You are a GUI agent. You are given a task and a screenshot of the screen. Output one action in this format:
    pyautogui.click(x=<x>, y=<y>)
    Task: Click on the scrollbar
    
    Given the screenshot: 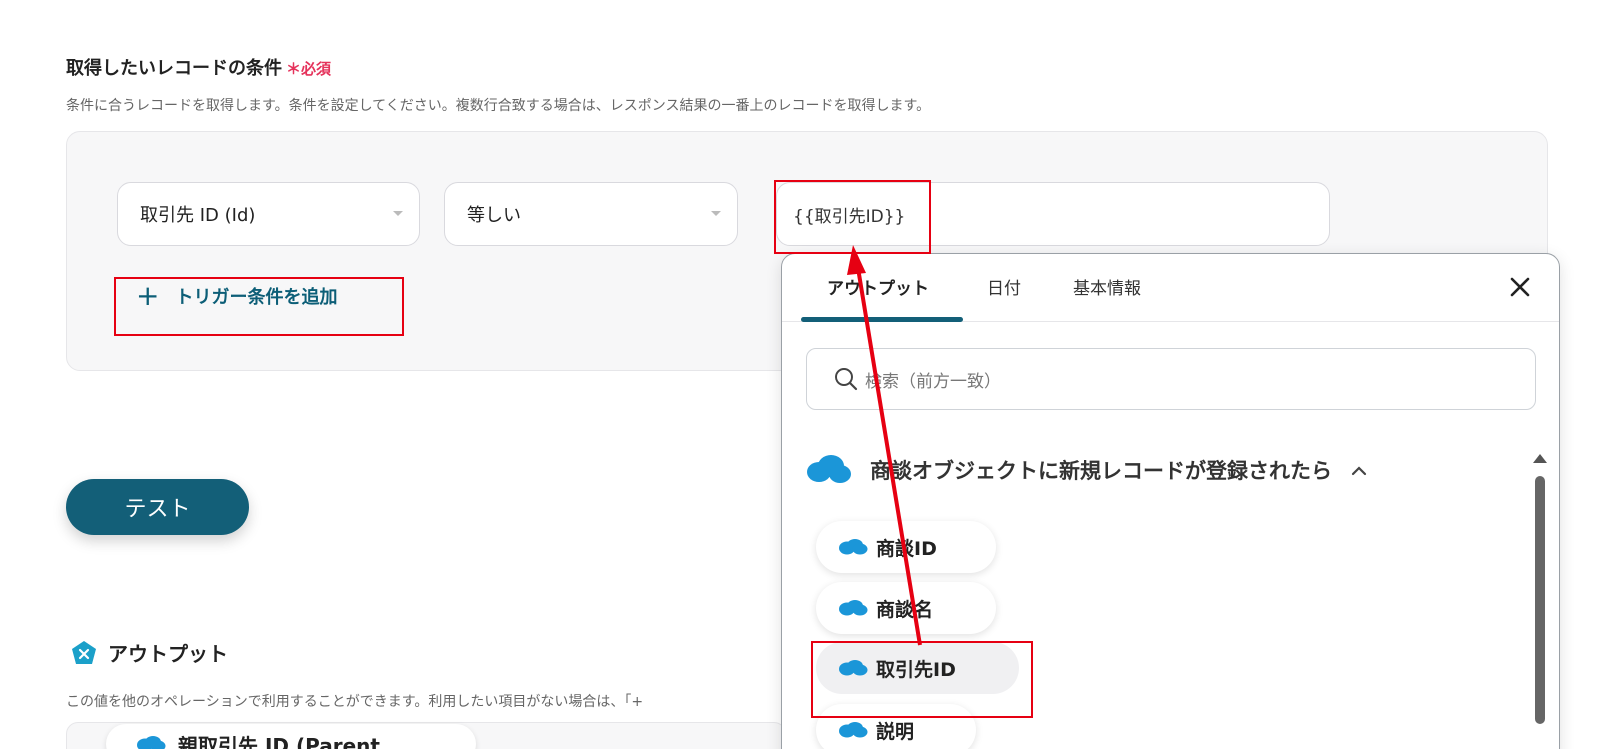 What is the action you would take?
    pyautogui.click(x=1540, y=589)
    